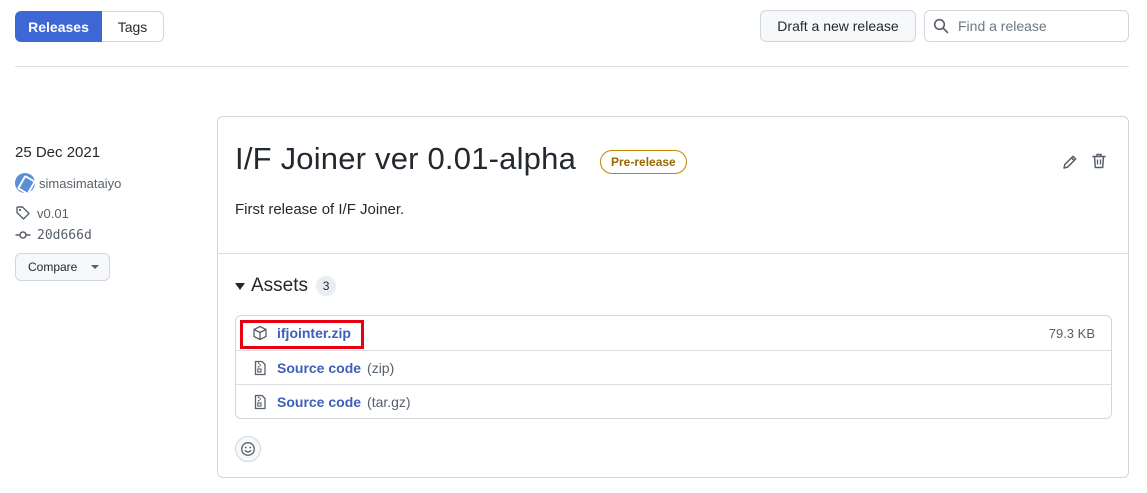 This screenshot has height=493, width=1147. I want to click on tag-icon, so click(23, 213).